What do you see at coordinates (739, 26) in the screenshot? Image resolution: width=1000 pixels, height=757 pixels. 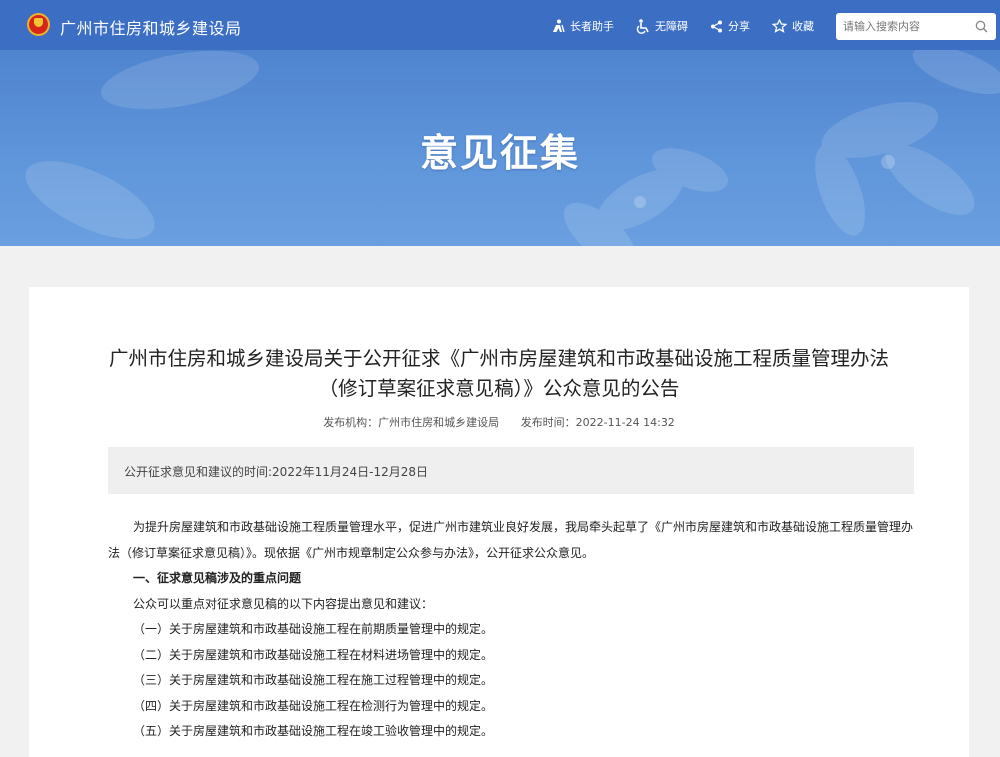 I see `share-label: 分享` at bounding box center [739, 26].